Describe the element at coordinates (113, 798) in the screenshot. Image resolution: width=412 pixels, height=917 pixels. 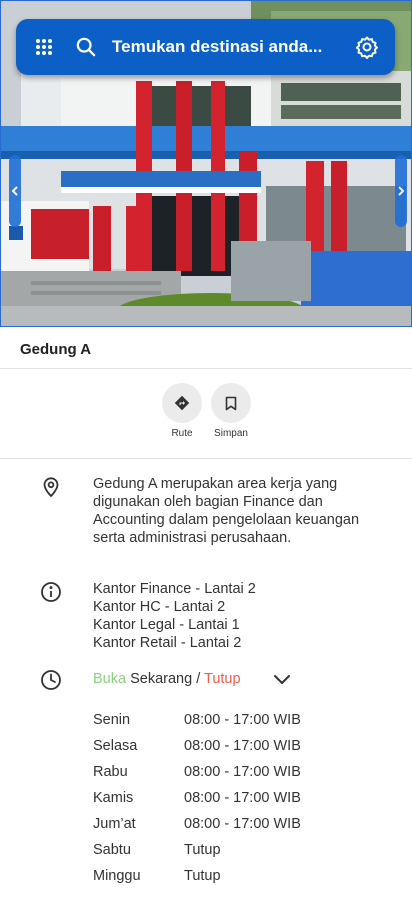
I see `hours-day: Kamis` at that location.